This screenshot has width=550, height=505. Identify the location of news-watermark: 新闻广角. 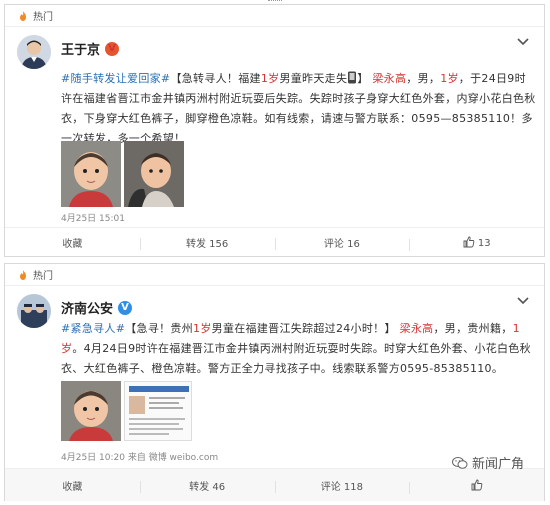
(487, 462).